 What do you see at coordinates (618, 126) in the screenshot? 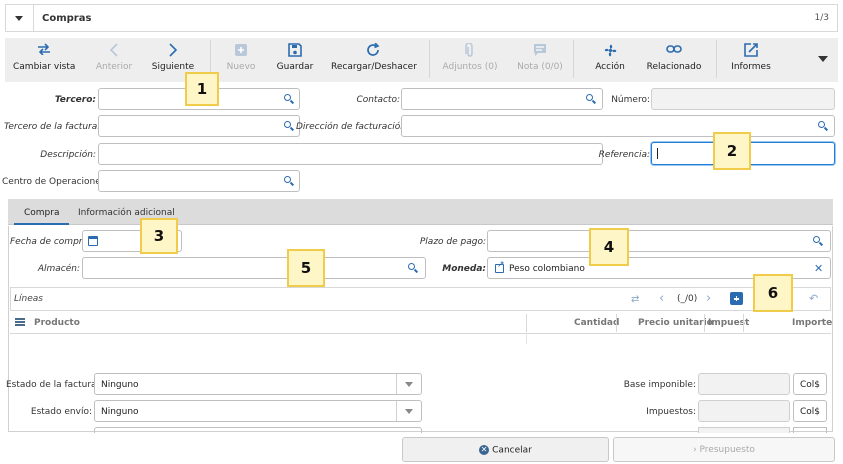
I see `invoice-address-field` at bounding box center [618, 126].